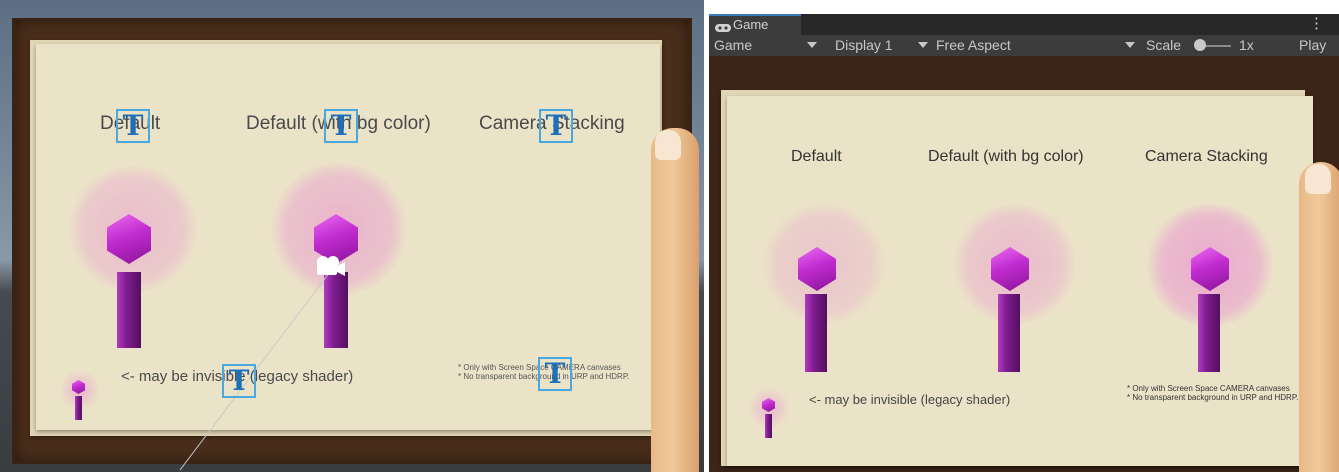 The height and width of the screenshot is (472, 1339). Describe the element at coordinates (1208, 388) in the screenshot. I see `stacking-note-1: * Only with Screen Space CAMERA canvases` at that location.